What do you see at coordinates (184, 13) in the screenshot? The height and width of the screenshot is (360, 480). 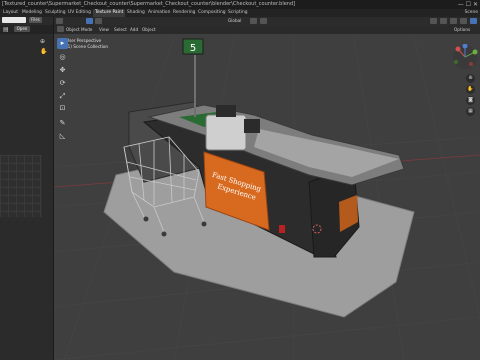 I see `tab-rendering: Rendering` at bounding box center [184, 13].